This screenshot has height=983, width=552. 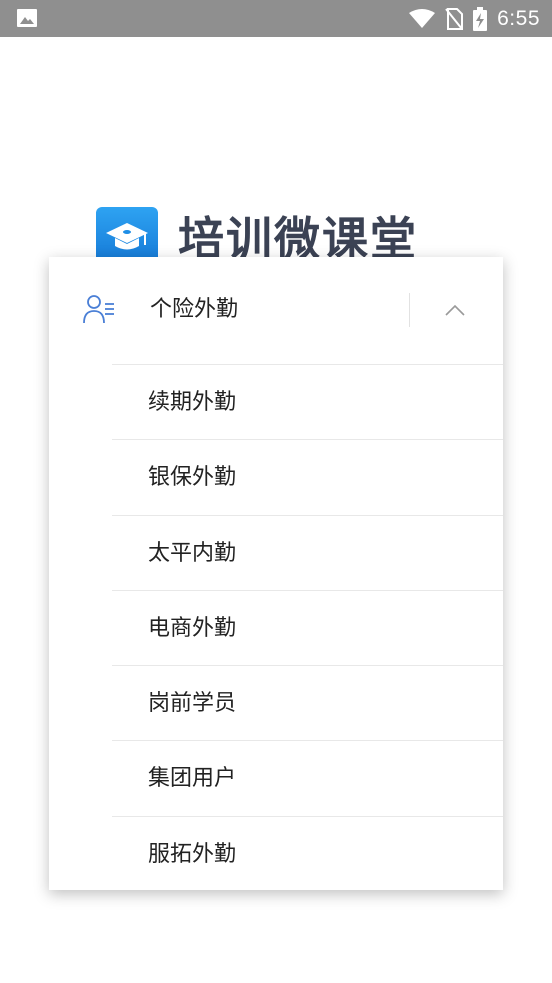 I want to click on user-list-icon, so click(x=98, y=309).